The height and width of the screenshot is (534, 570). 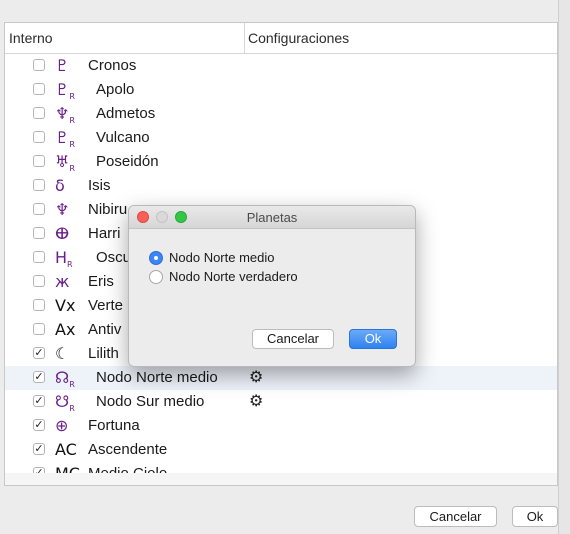 I want to click on planet-glyph-icon: AC, so click(x=66, y=449).